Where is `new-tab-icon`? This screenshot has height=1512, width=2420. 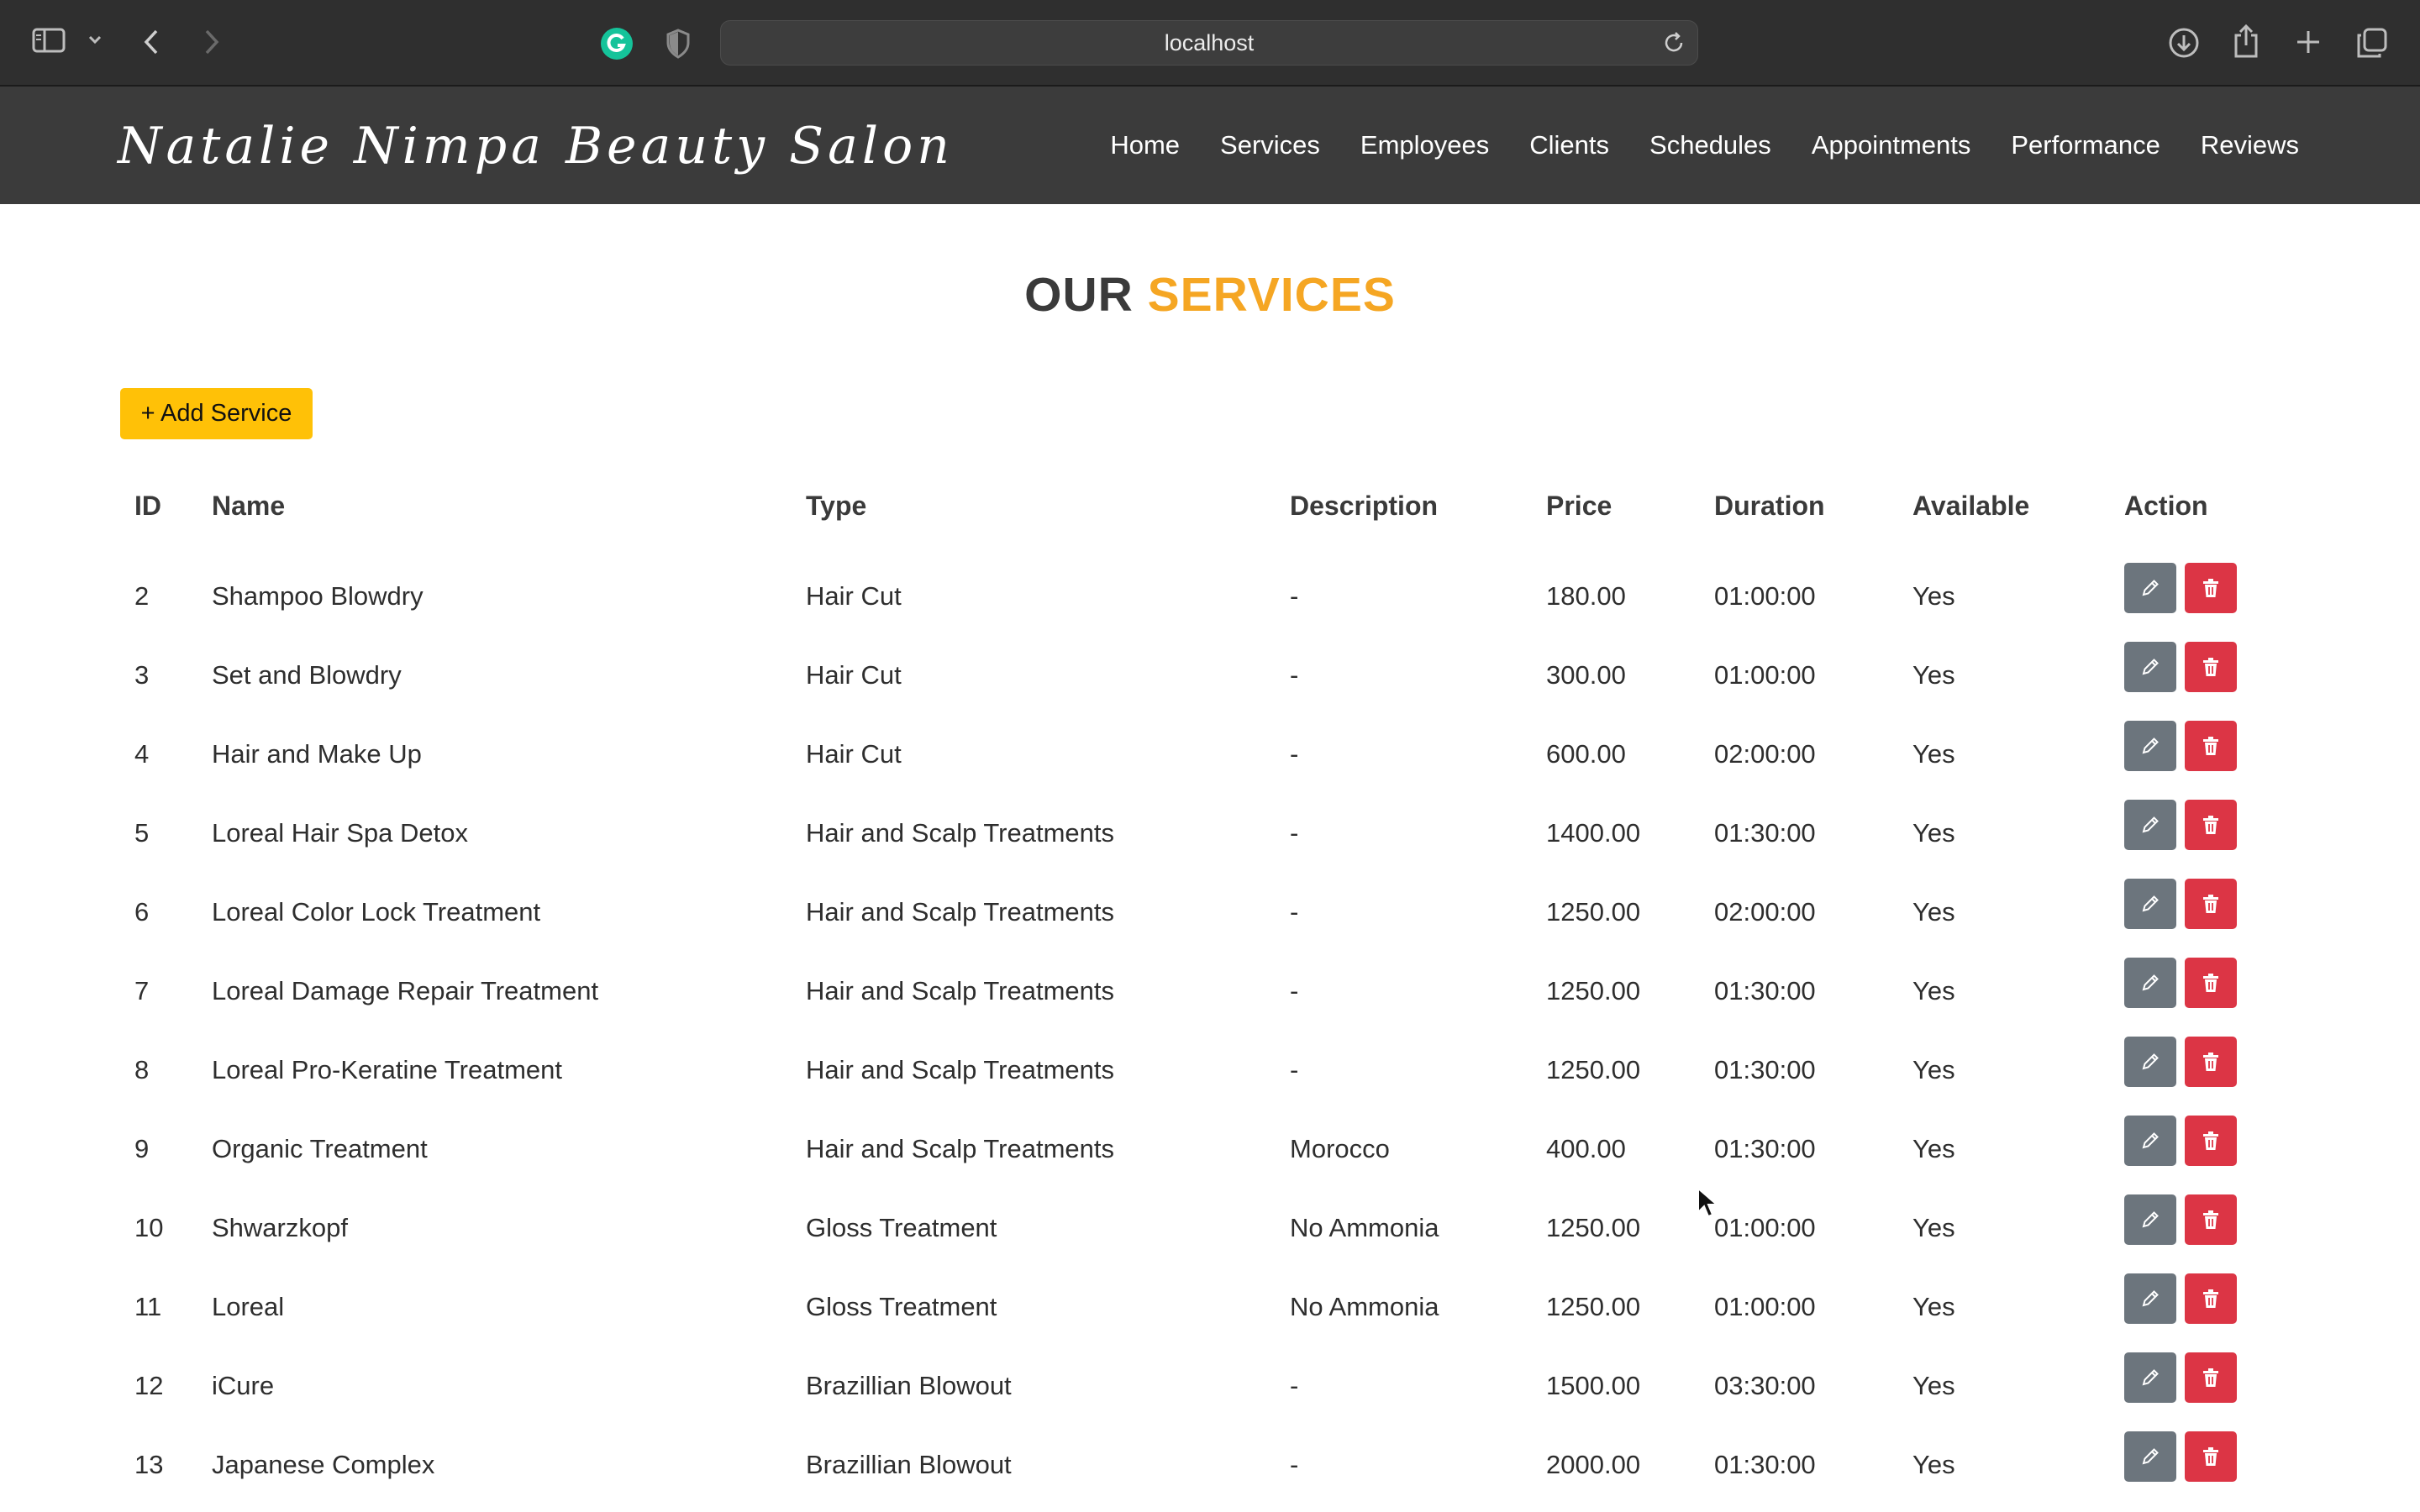
new-tab-icon is located at coordinates (2308, 42).